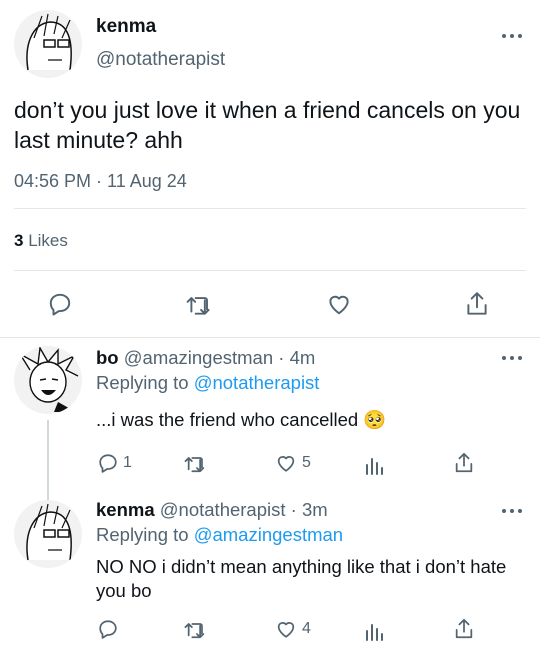 The height and width of the screenshot is (653, 540). I want to click on author-handle-time: @amazingestman · 4m, so click(220, 357).